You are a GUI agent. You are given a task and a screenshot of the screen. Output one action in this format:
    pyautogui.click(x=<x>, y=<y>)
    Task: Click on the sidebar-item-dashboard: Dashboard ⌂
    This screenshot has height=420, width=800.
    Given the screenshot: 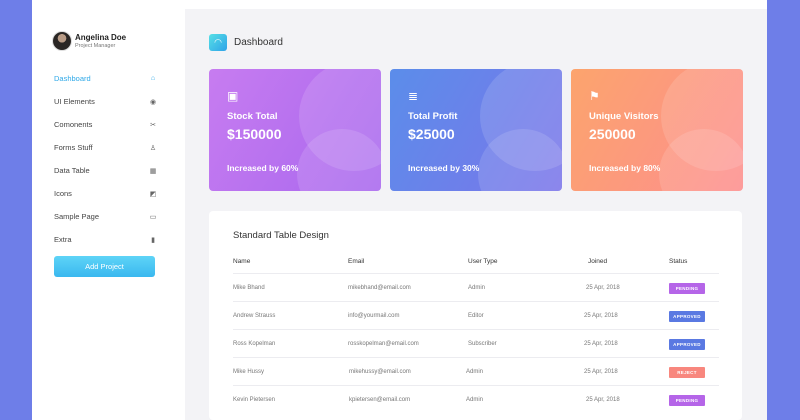 What is the action you would take?
    pyautogui.click(x=105, y=78)
    